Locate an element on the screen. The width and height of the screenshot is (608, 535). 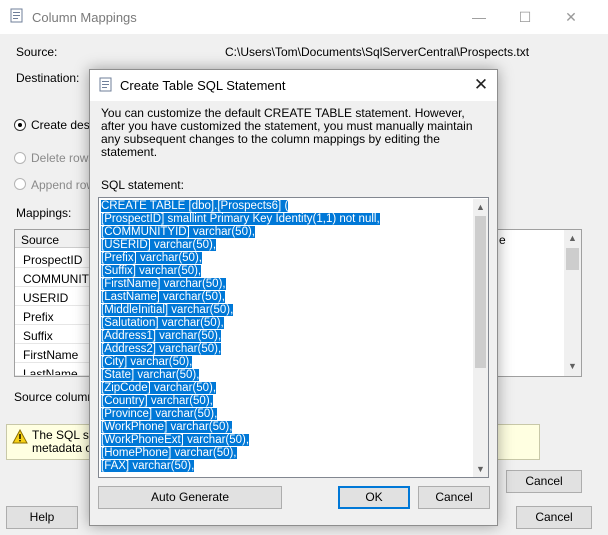
auto-generate-button: Auto Generate is located at coordinates (190, 497).